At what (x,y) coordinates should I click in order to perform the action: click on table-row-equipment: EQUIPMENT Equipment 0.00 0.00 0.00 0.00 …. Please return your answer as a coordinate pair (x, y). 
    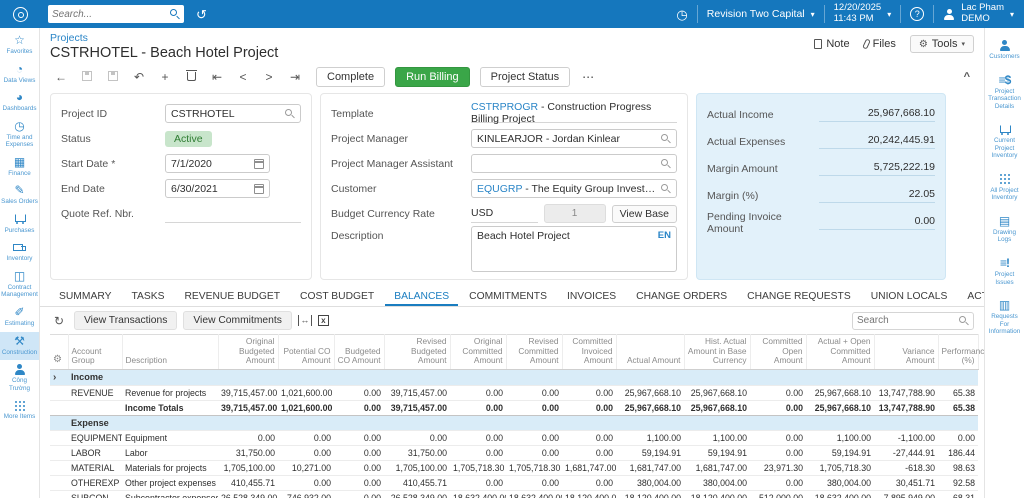
    Looking at the image, I should click on (514, 438).